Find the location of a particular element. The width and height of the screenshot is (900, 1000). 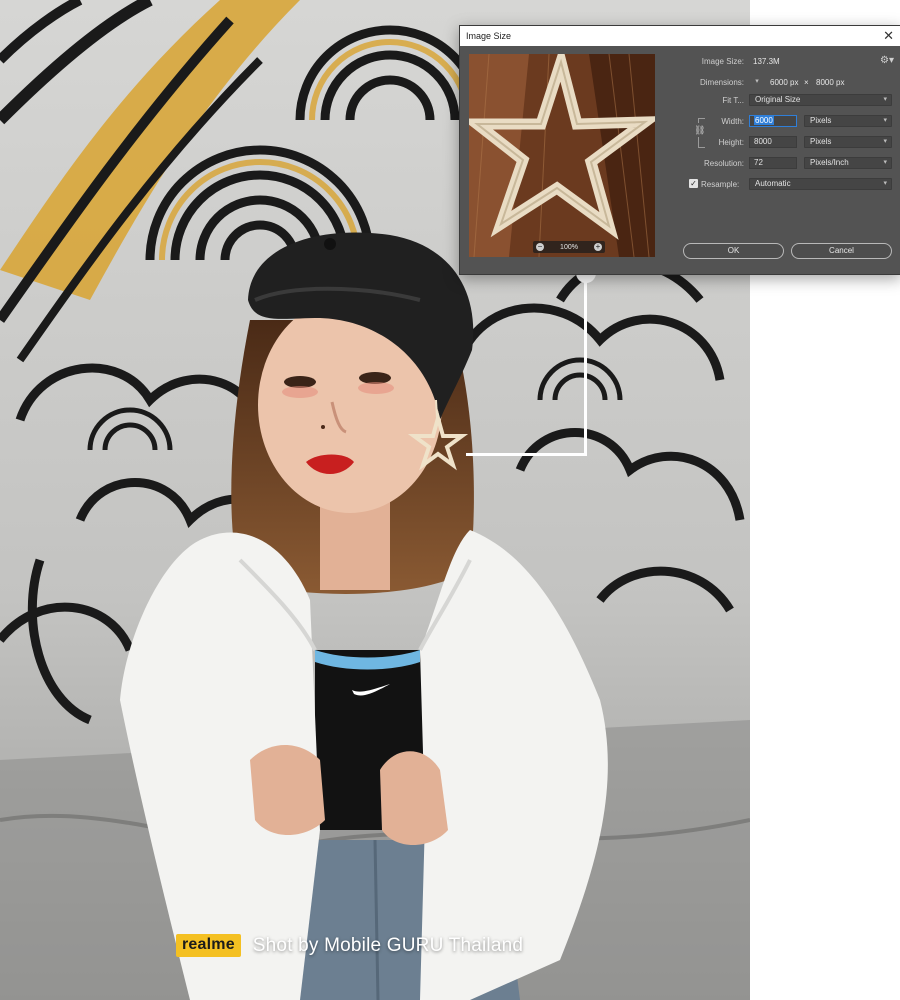

preview-illustration is located at coordinates (562, 155).